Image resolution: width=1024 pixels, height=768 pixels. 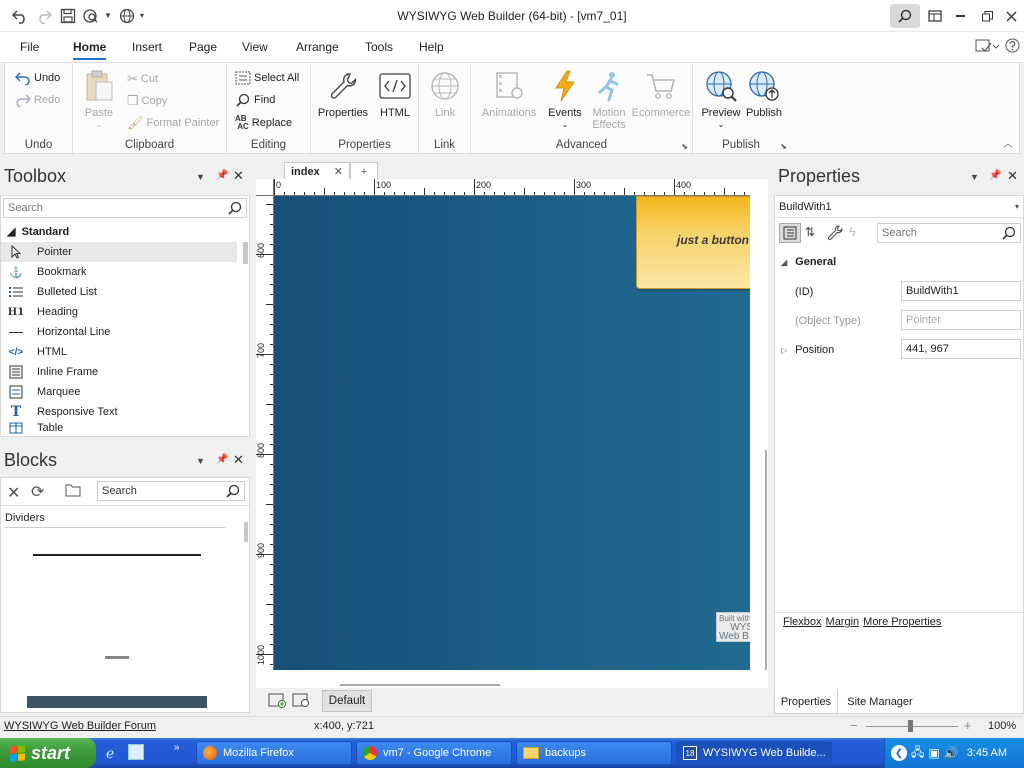 I want to click on toolbox-item-horizontal-line: Horizontal Line, so click(x=119, y=332).